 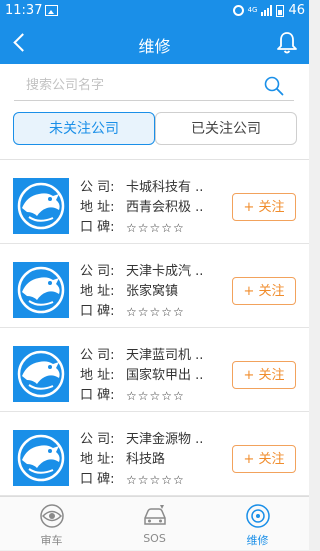 What do you see at coordinates (258, 516) in the screenshot?
I see `target-icon` at bounding box center [258, 516].